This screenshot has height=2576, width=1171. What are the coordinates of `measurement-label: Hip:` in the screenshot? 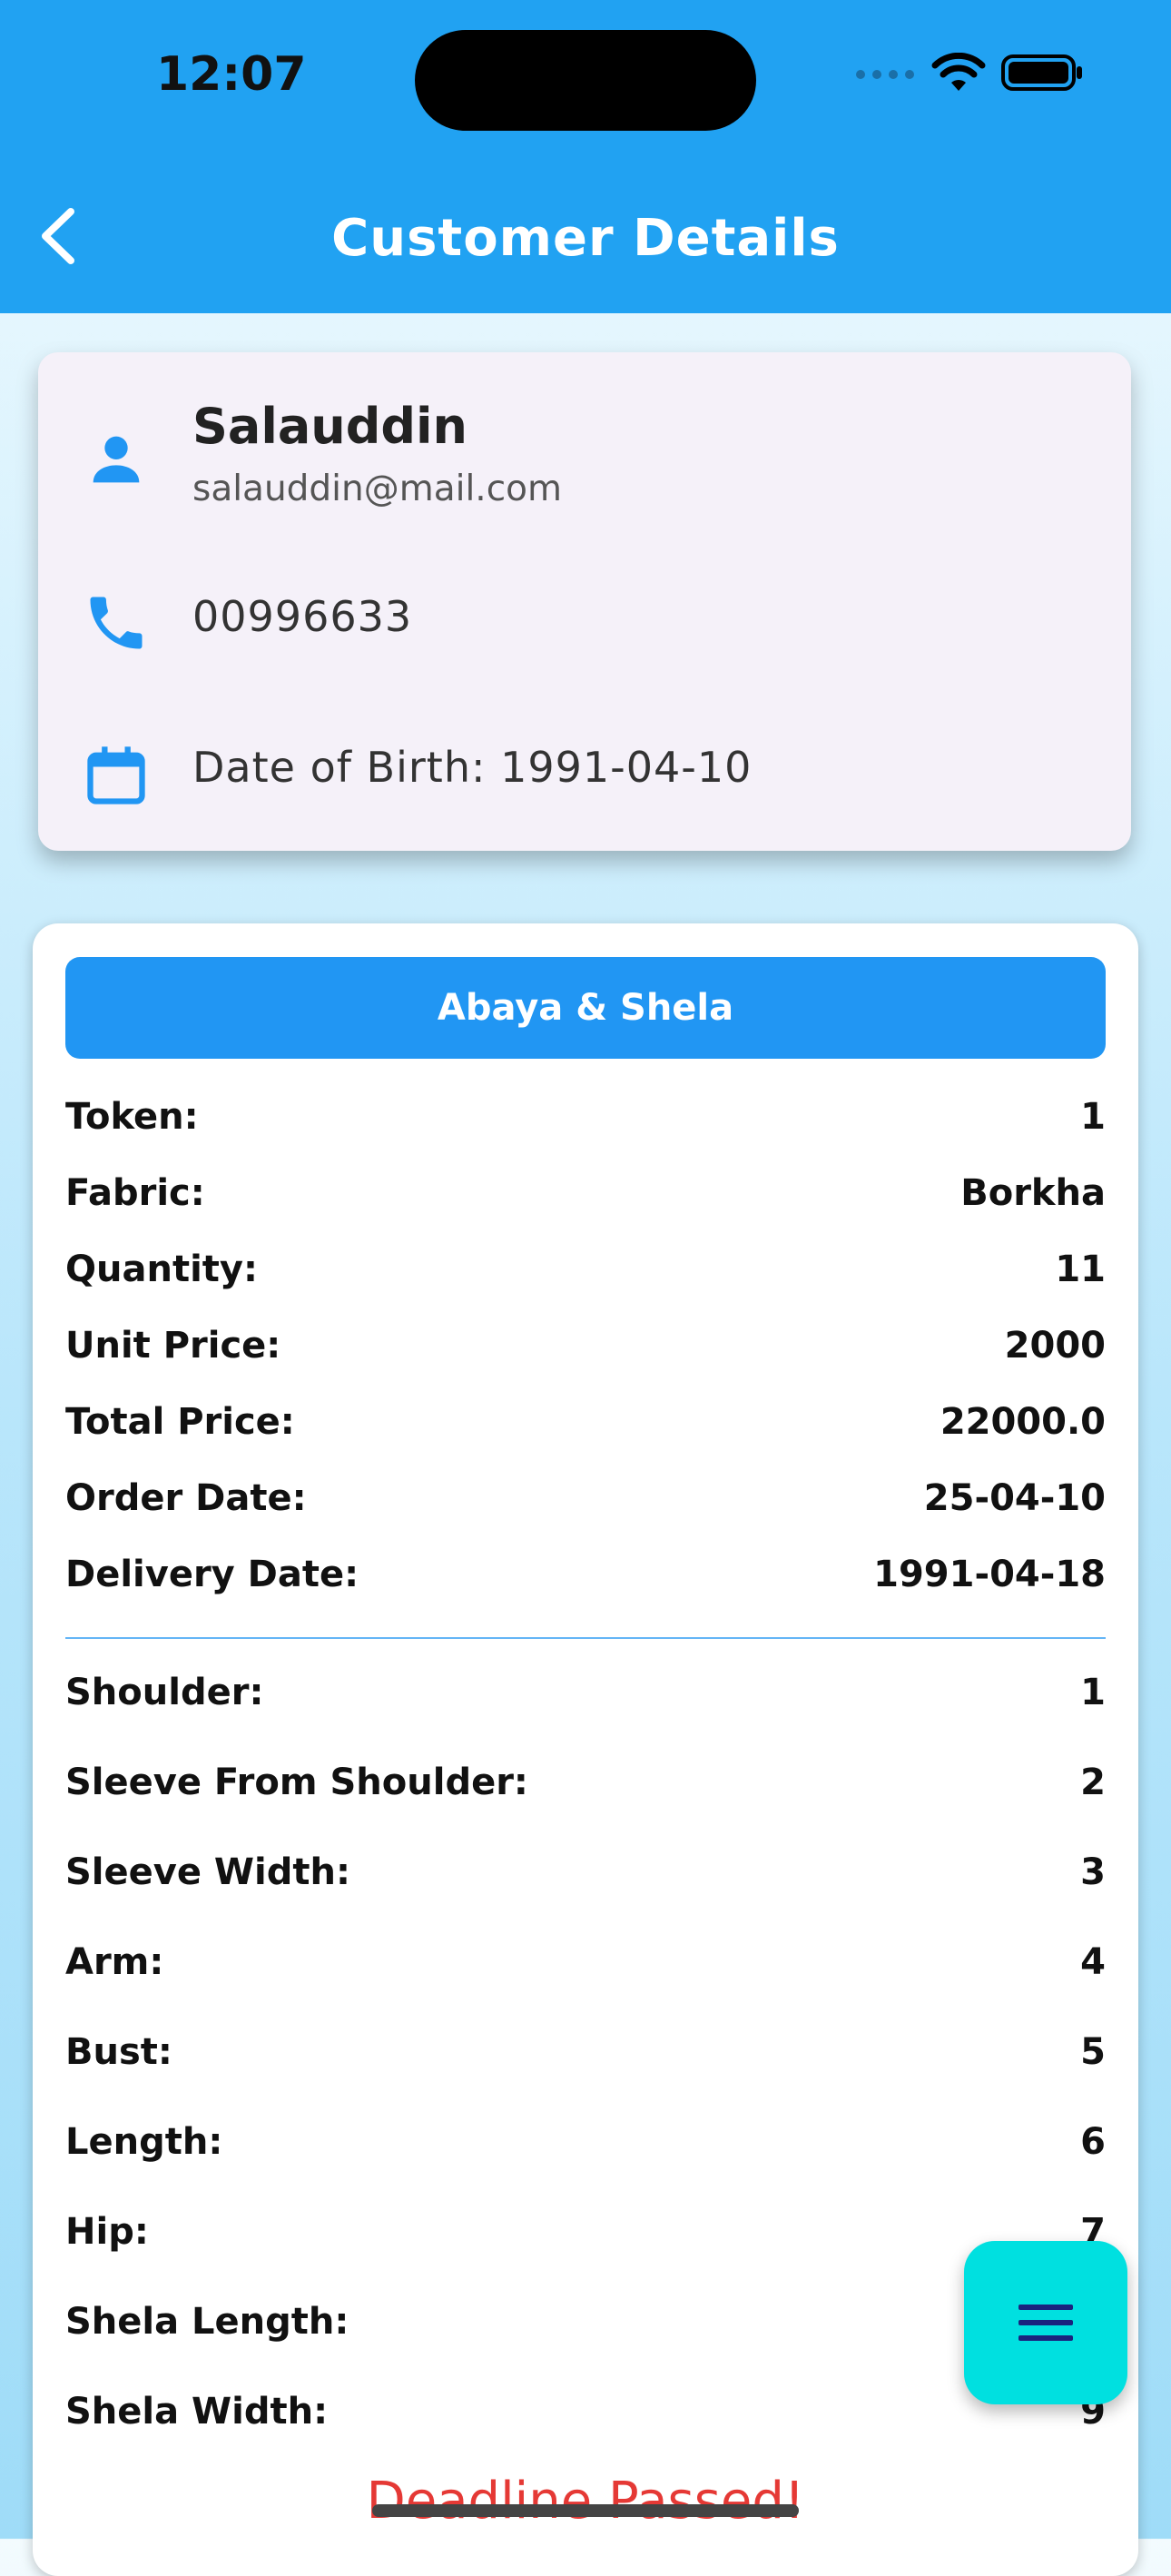 It's located at (107, 2232).